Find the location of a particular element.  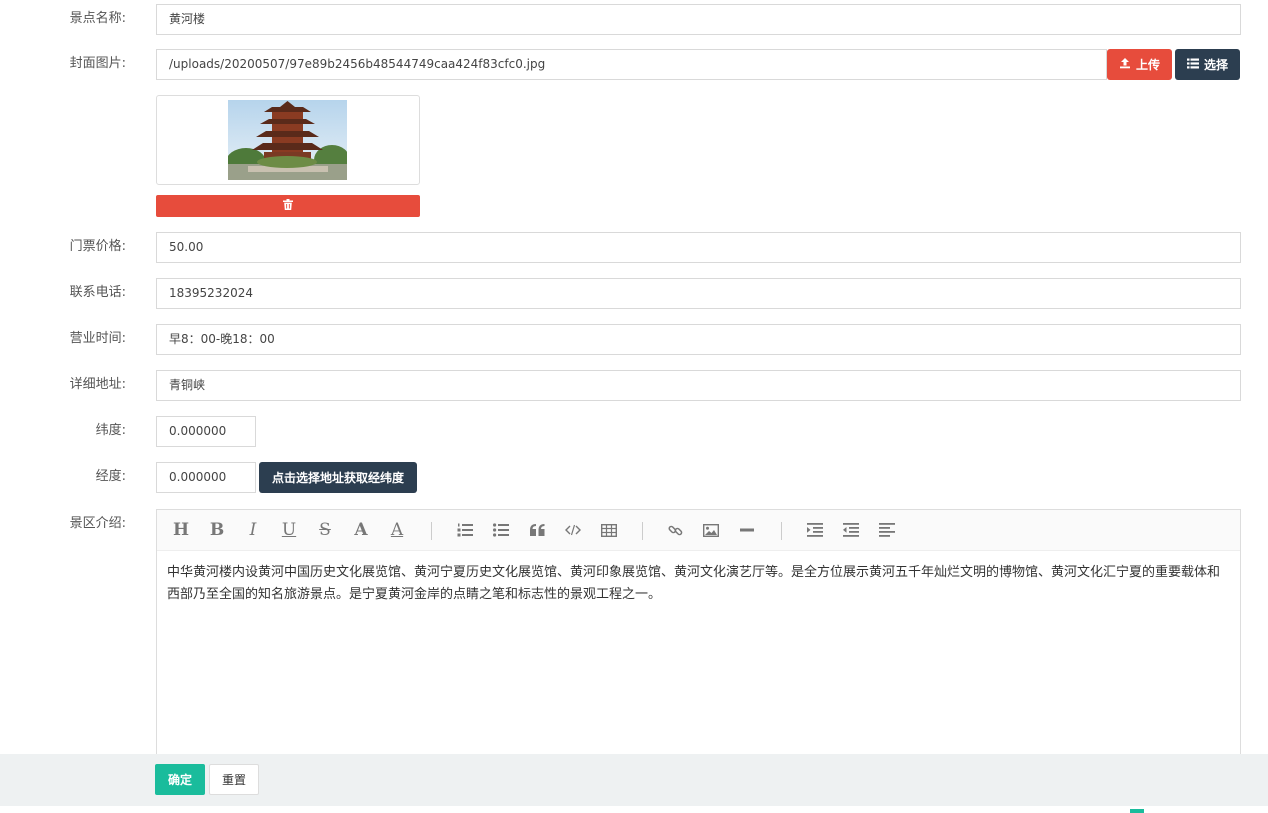

ordered-list-icon is located at coordinates (465, 530).